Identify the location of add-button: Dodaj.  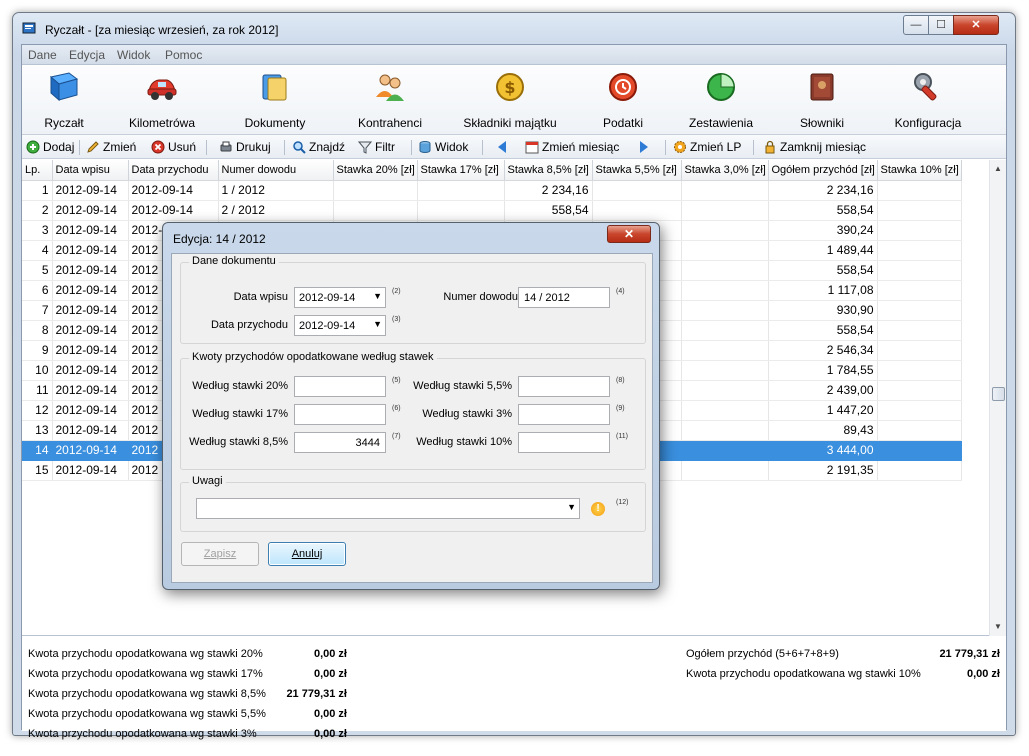
(50, 147).